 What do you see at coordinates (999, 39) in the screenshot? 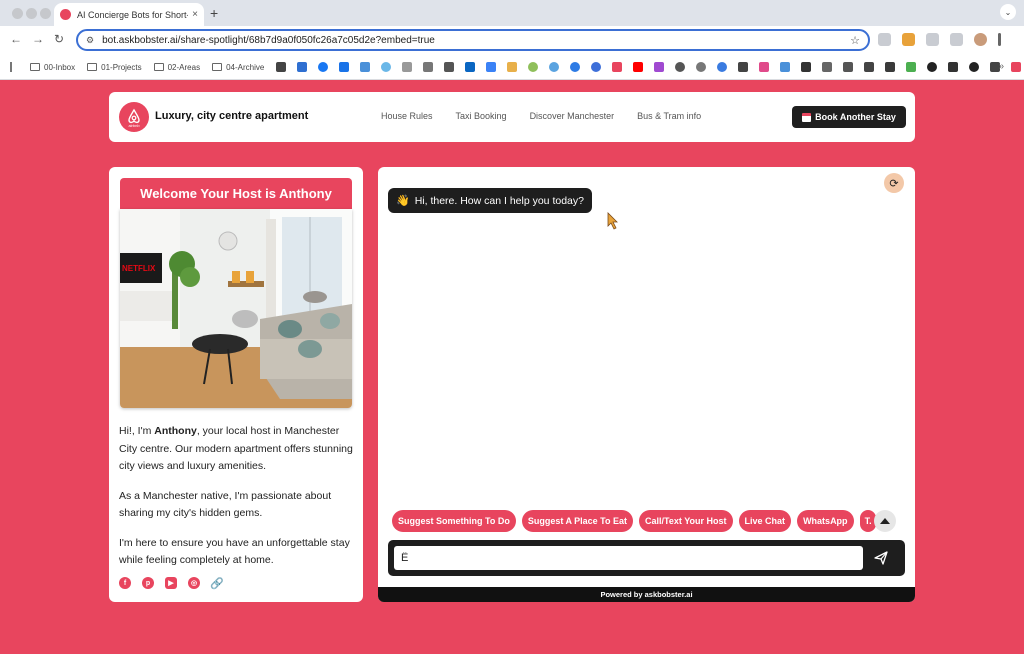
I see `menu-icon` at bounding box center [999, 39].